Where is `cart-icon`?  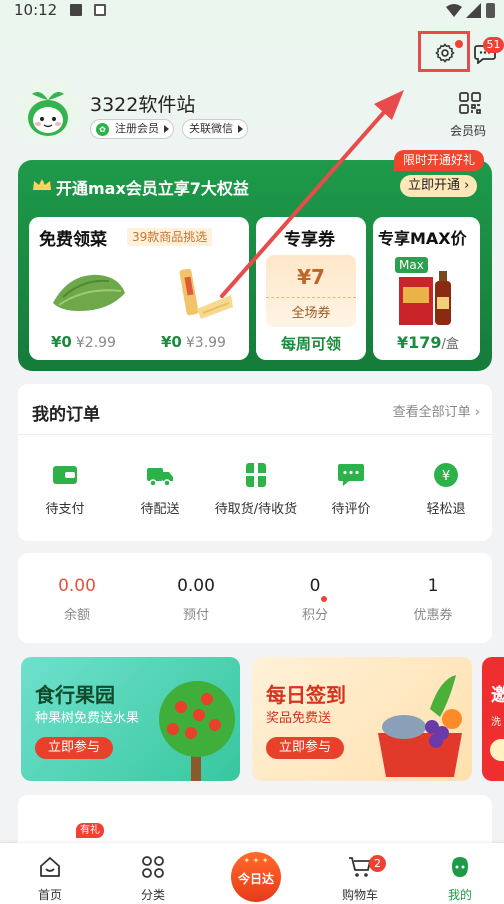 cart-icon is located at coordinates (360, 867).